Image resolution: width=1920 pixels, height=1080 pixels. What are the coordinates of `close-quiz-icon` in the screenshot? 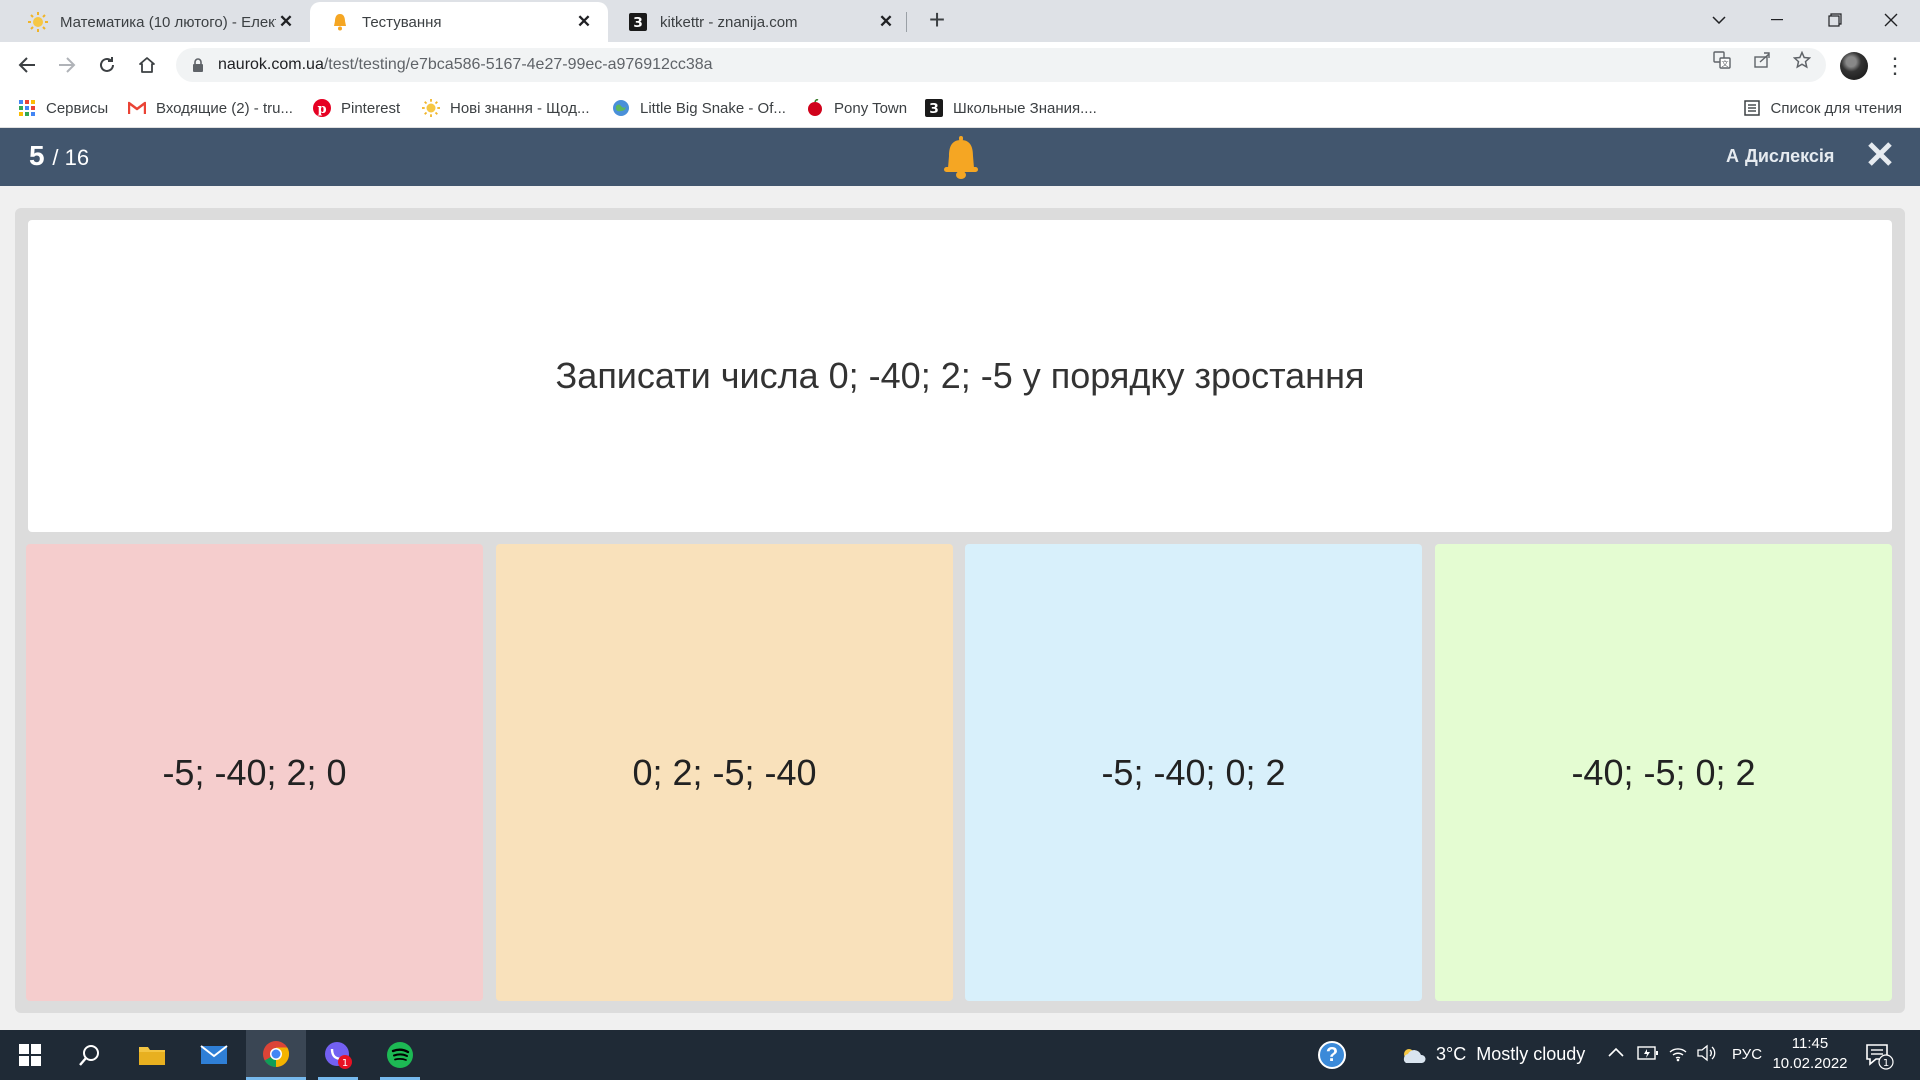 It's located at (1880, 157).